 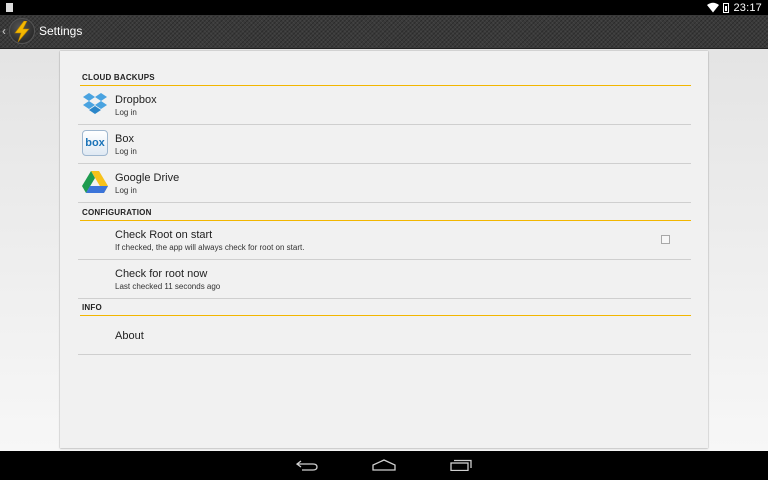 What do you see at coordinates (384, 183) in the screenshot?
I see `setting-row-google-drive: Google Drive Log in` at bounding box center [384, 183].